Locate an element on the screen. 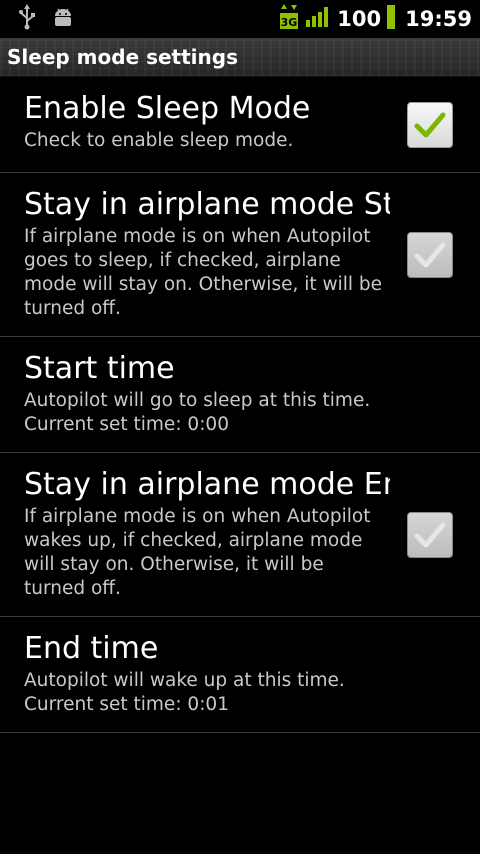 The height and width of the screenshot is (854, 480). setting-summary: Check to enable sleep mode. is located at coordinates (159, 140).